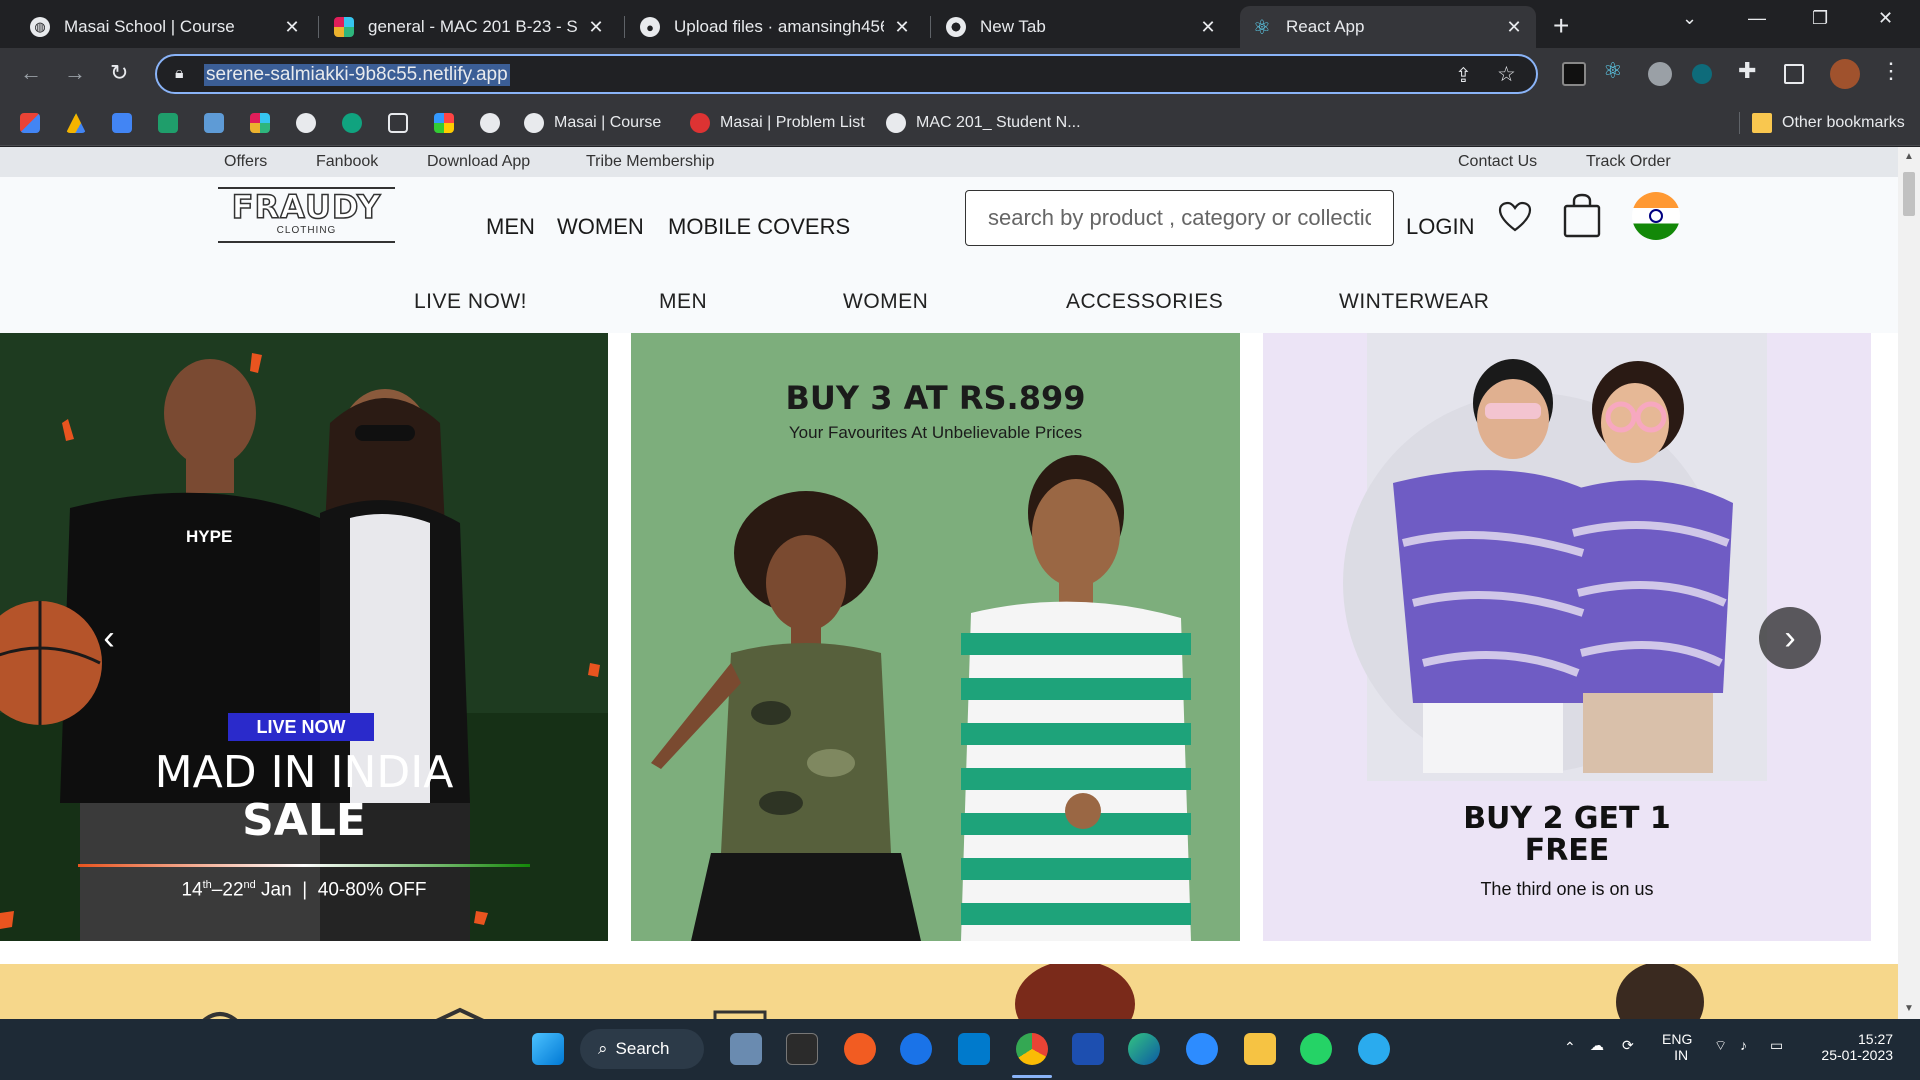 The height and width of the screenshot is (1080, 1920). Describe the element at coordinates (600, 227) in the screenshot. I see `header-nav-women: WOMEN` at that location.